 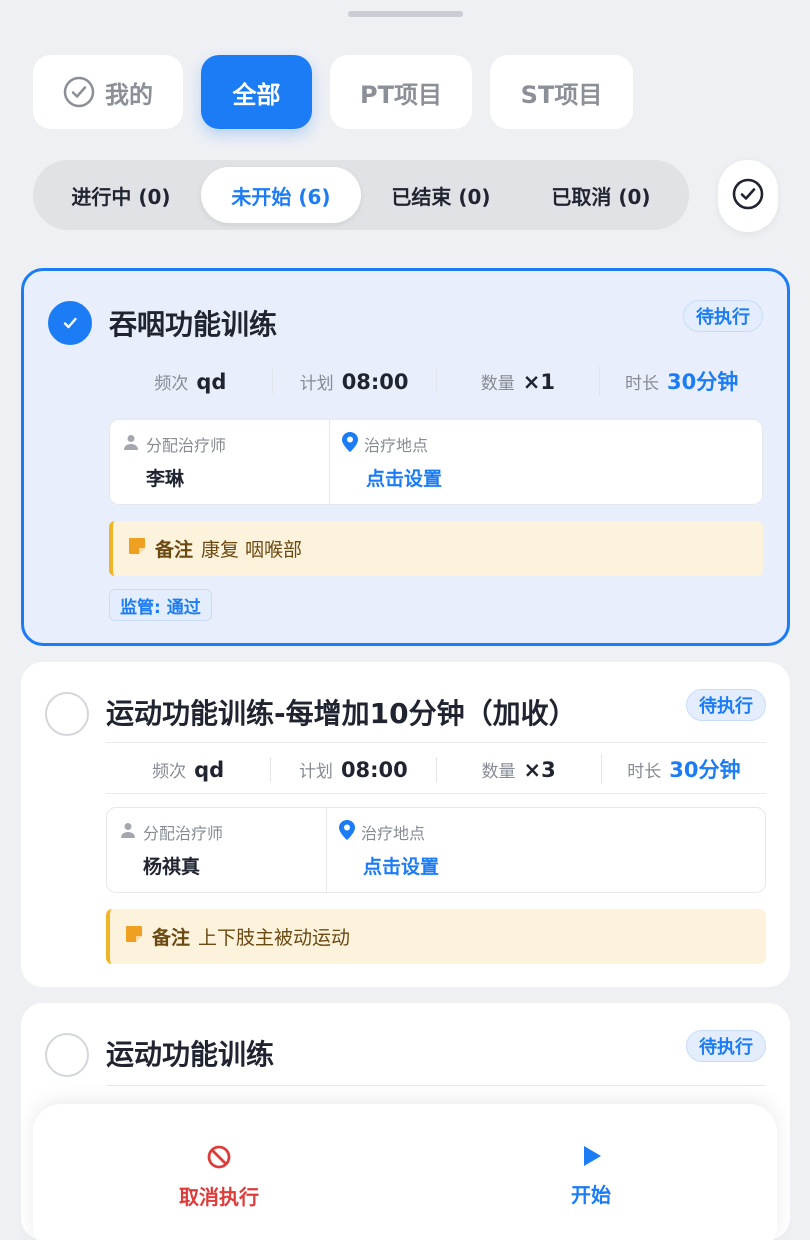 What do you see at coordinates (160, 605) in the screenshot?
I see `supervision-badge: 监管: 通过` at bounding box center [160, 605].